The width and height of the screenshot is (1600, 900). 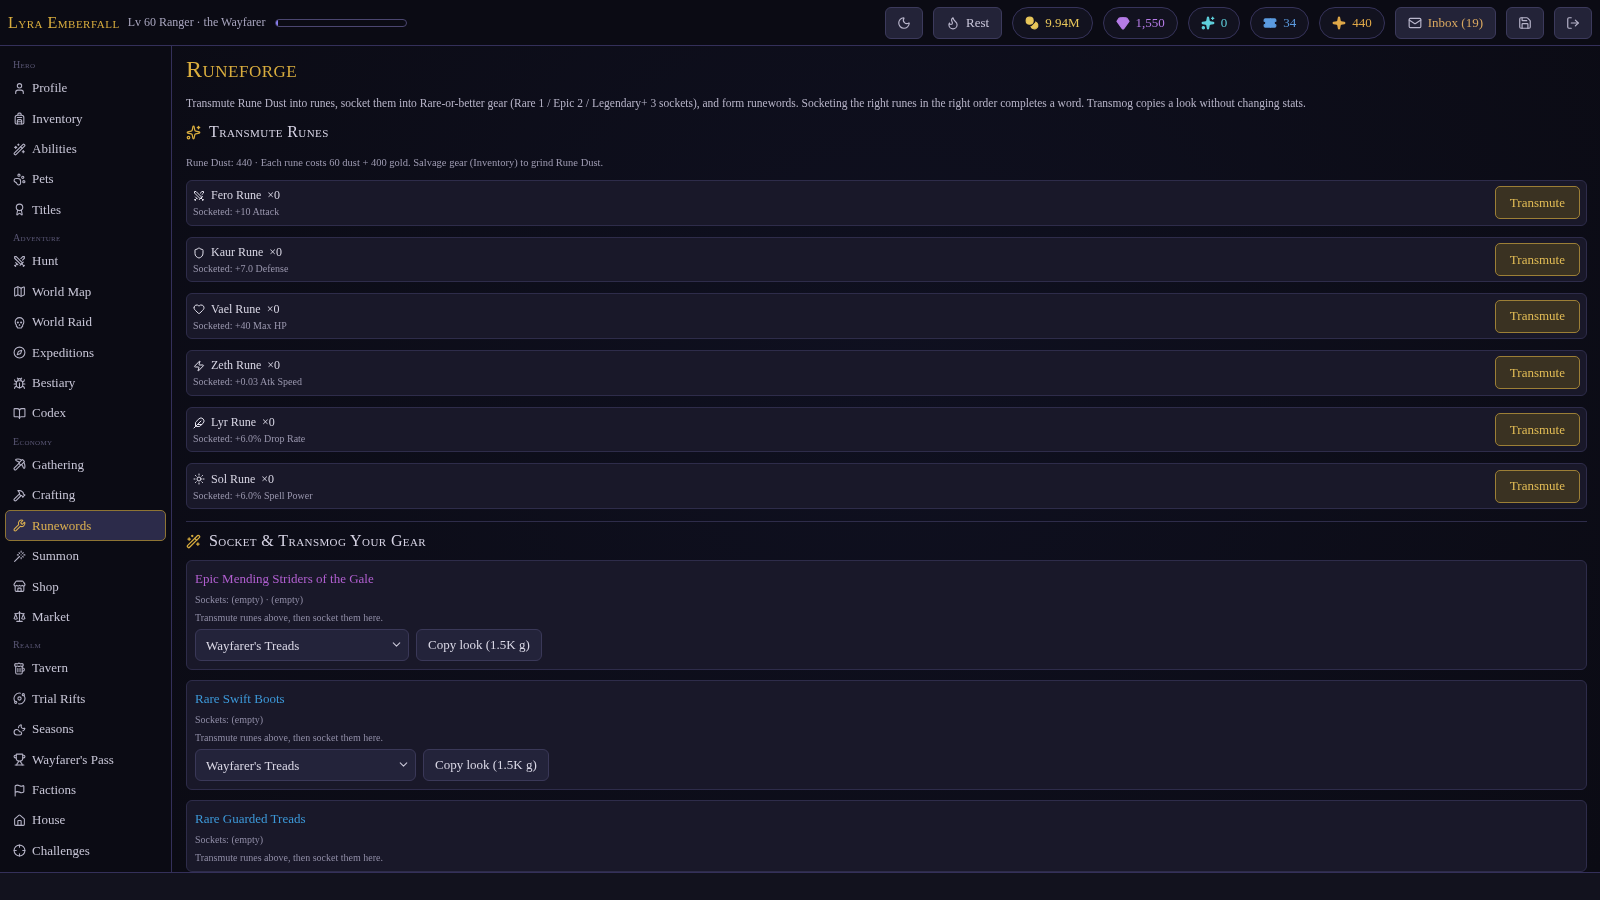 I want to click on nav-item: Summon, so click(x=85, y=556).